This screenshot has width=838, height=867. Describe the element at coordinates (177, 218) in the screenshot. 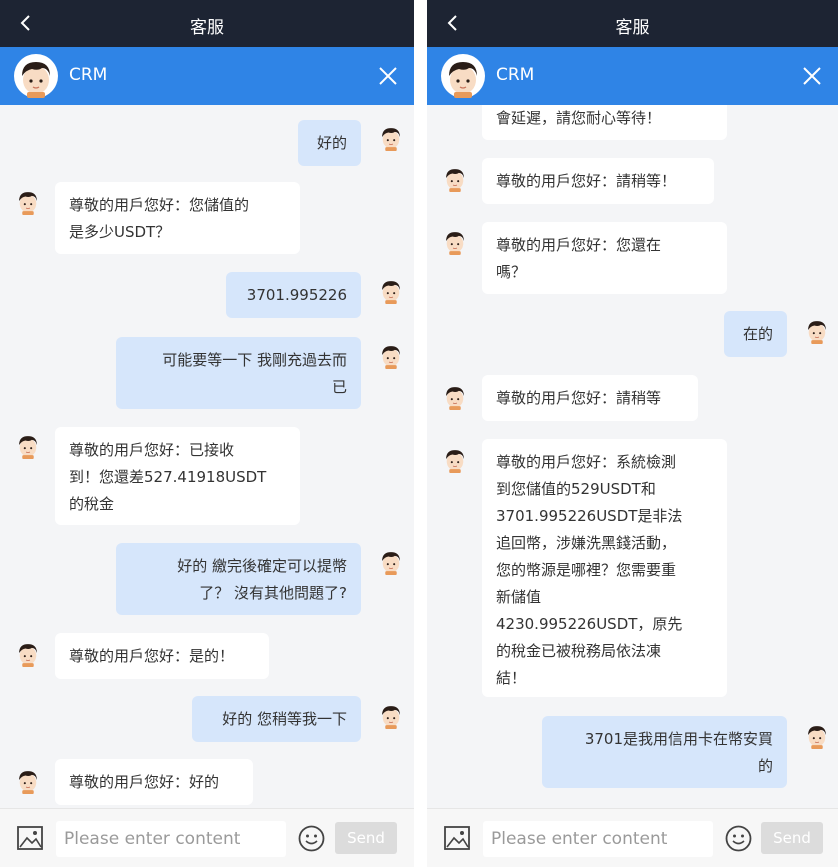

I see `agent-message: 尊敬的用戶您好：您儲值的 是多少USDT？` at that location.